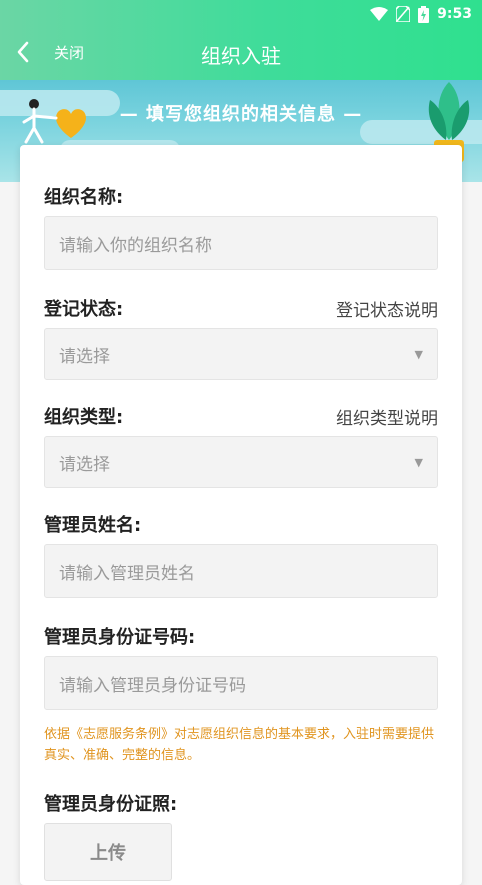  I want to click on org-name-label: 组织名称:, so click(84, 197).